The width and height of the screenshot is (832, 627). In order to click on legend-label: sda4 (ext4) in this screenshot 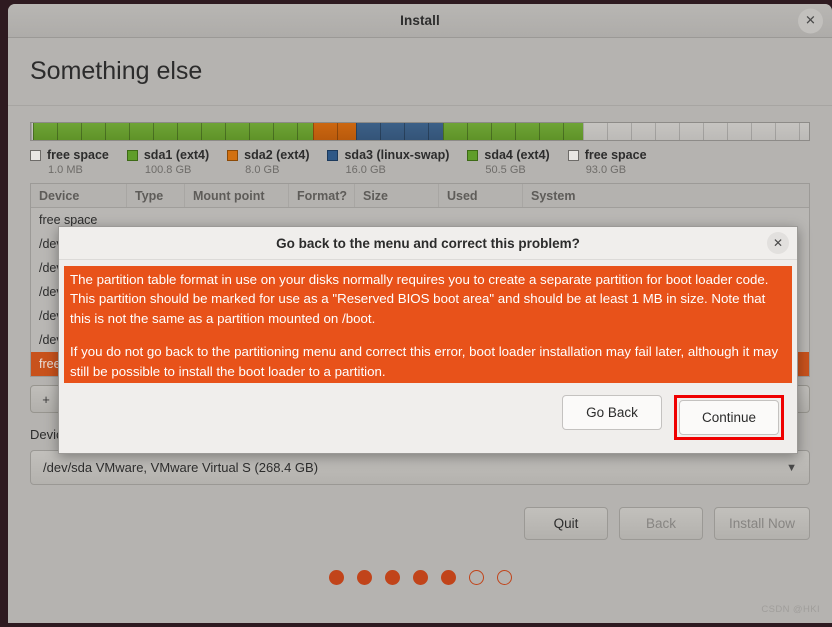, I will do `click(517, 155)`.